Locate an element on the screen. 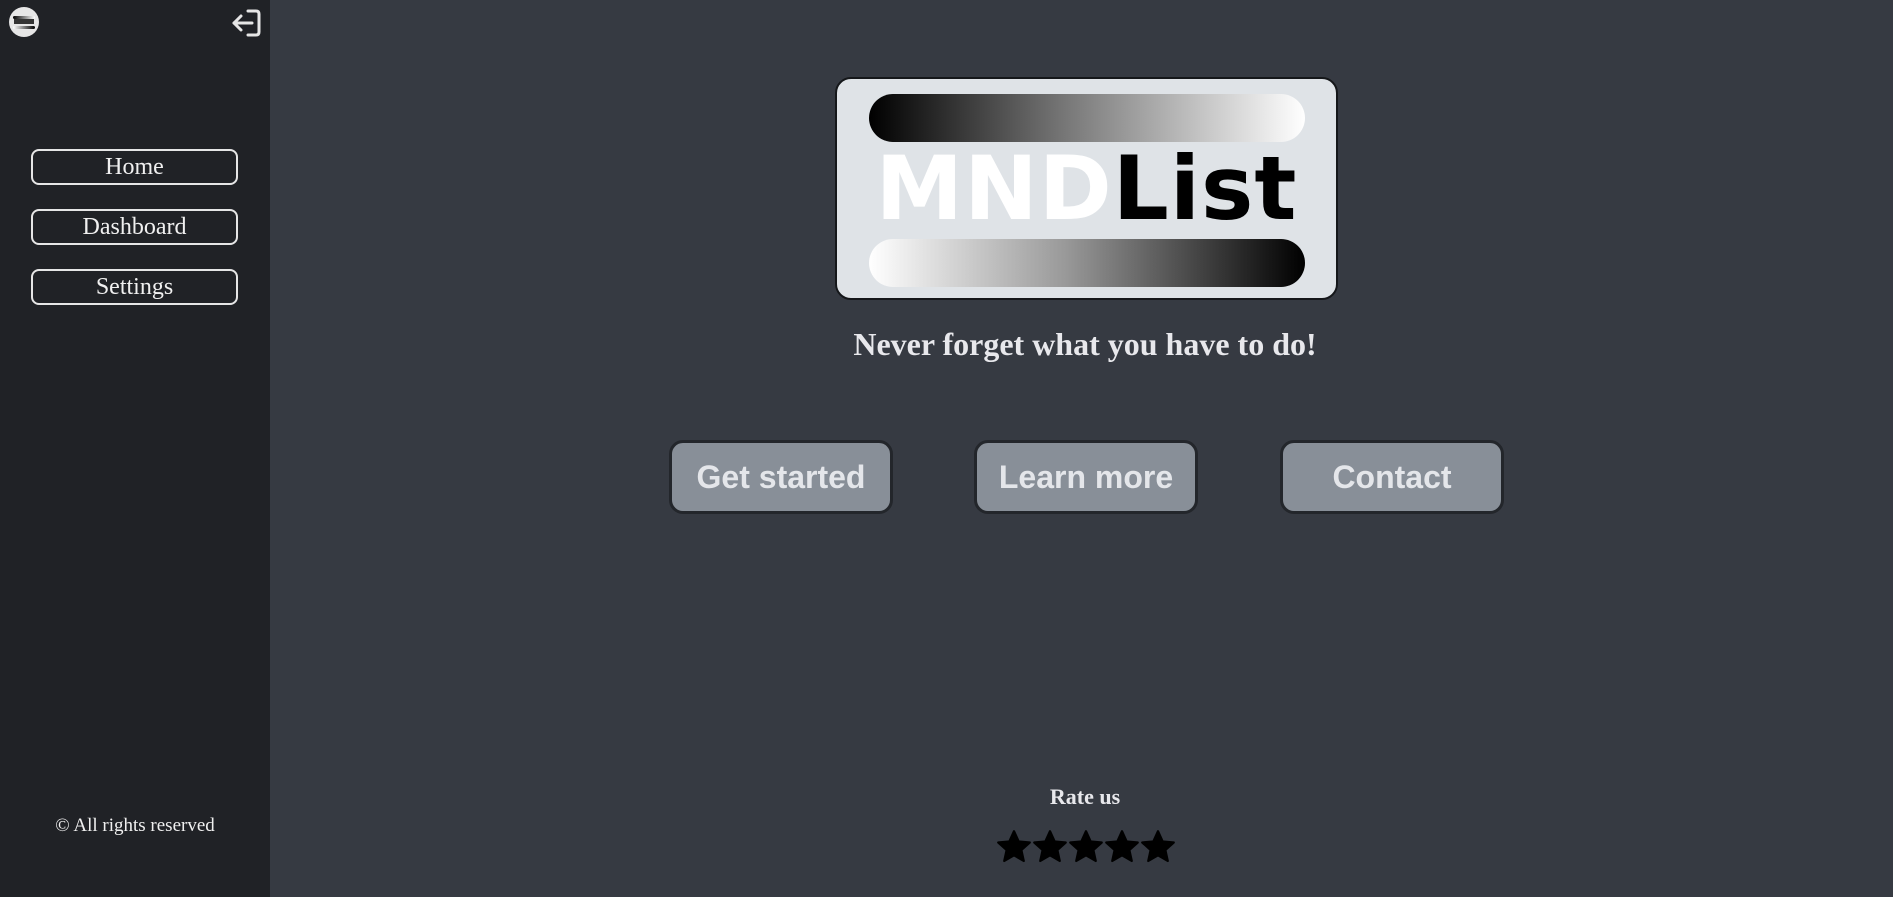 The height and width of the screenshot is (897, 1893). logo-text-mnd: MND is located at coordinates (994, 188).